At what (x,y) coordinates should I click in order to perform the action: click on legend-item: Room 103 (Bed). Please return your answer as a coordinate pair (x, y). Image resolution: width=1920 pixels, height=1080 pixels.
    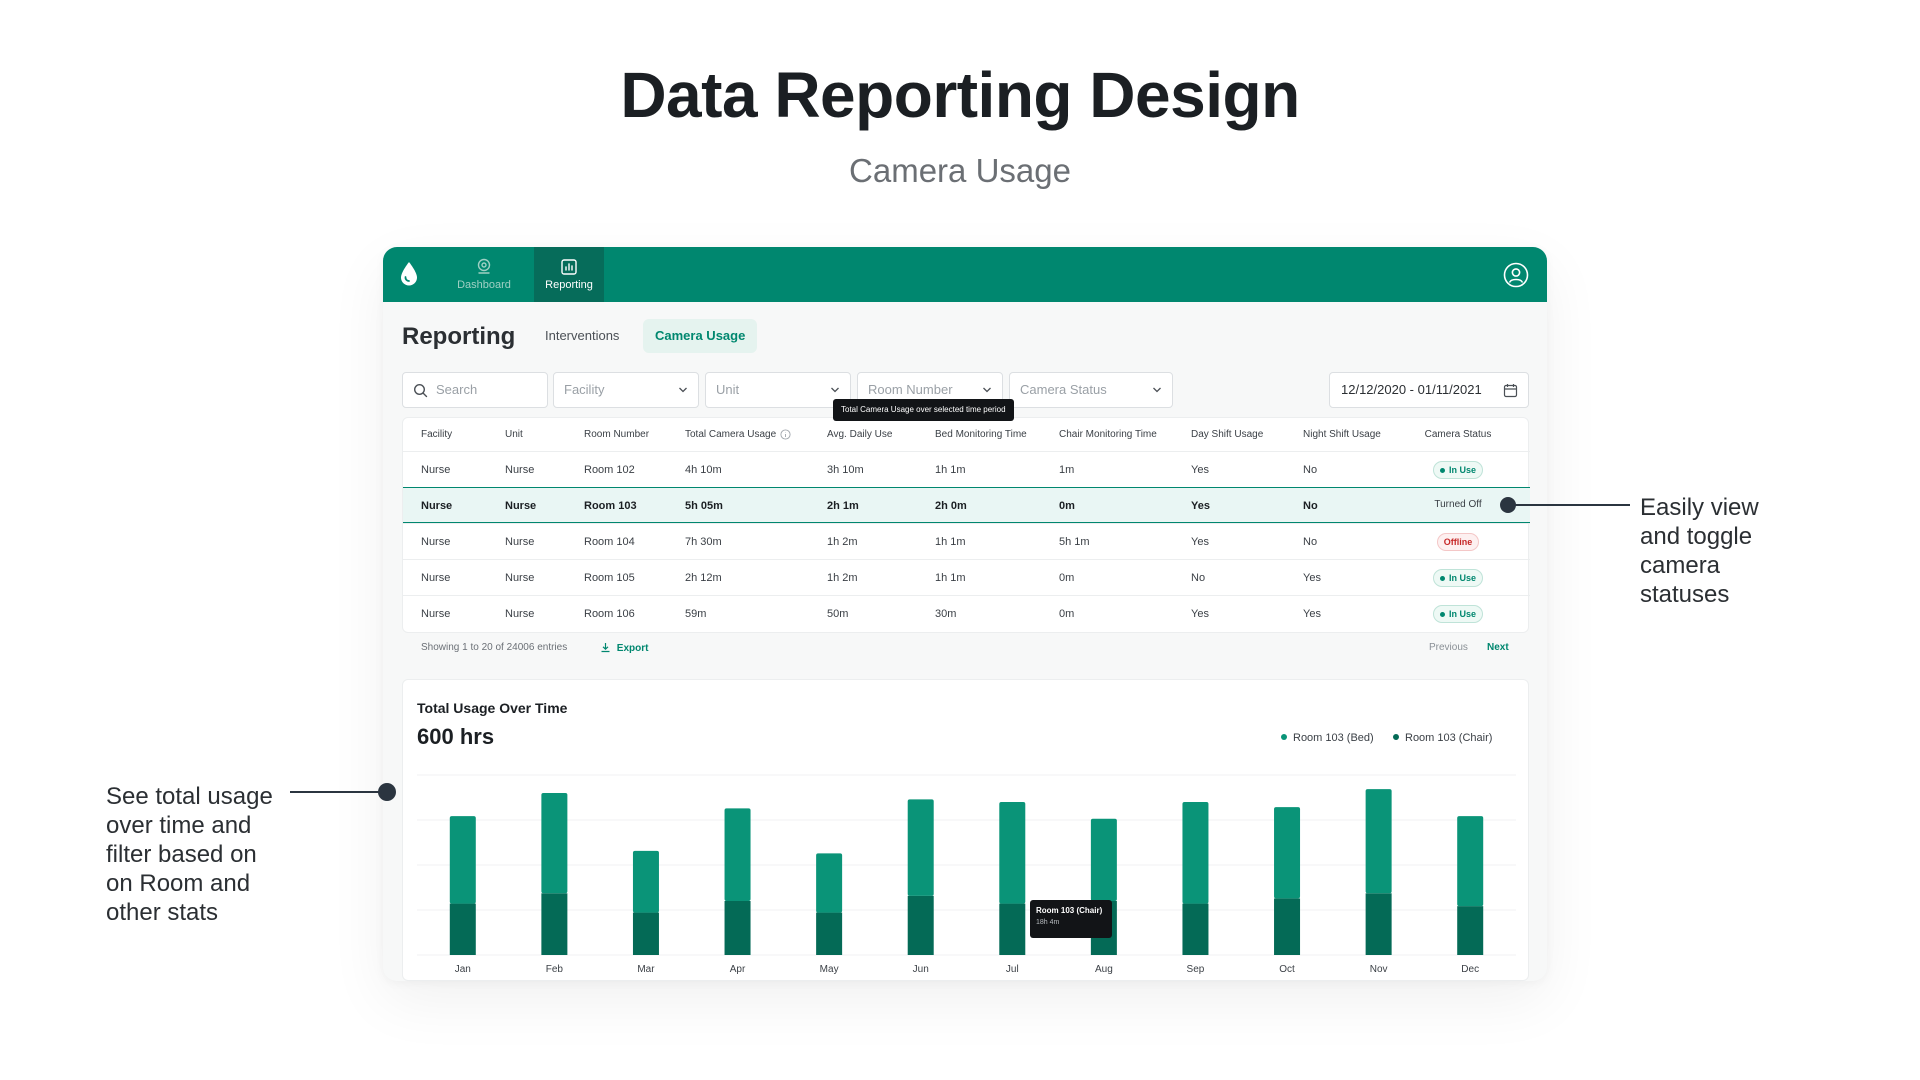
    Looking at the image, I should click on (1327, 738).